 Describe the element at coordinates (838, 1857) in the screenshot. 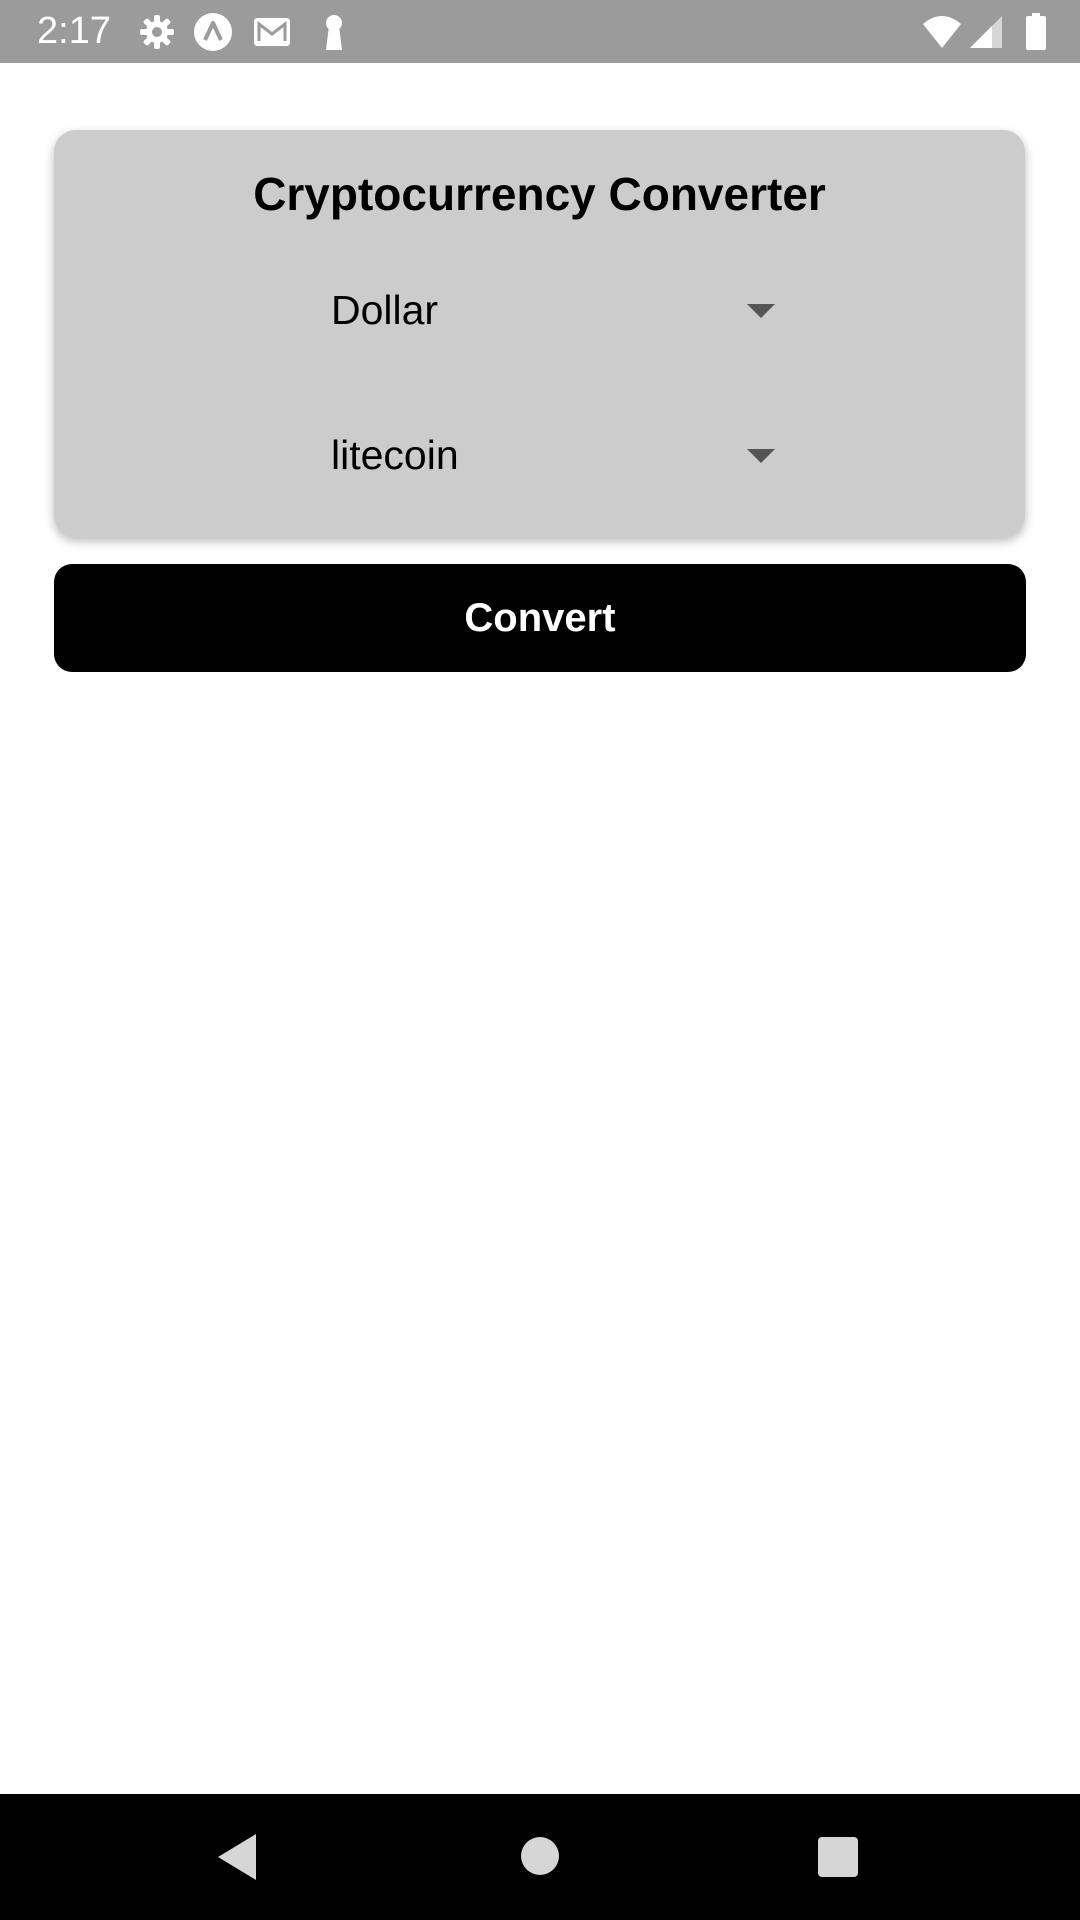

I see `recents-icon` at that location.